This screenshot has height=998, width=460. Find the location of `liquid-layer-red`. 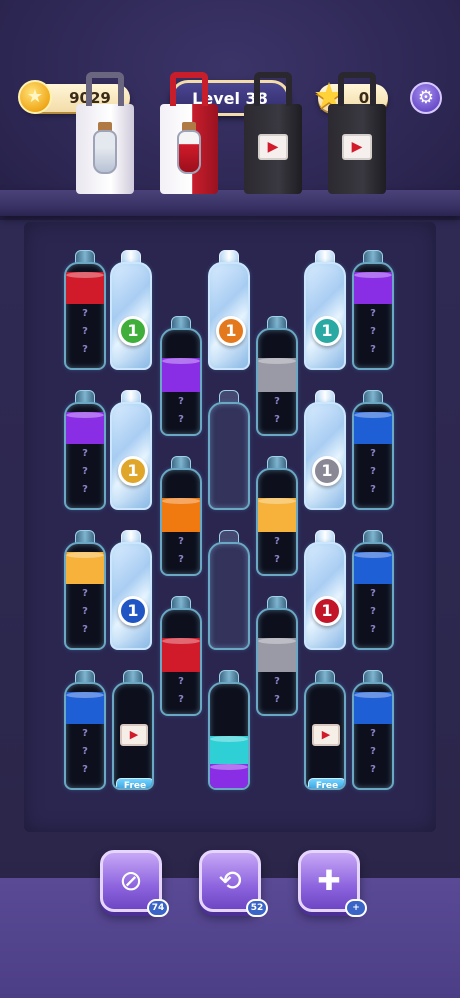

liquid-layer-red is located at coordinates (181, 655).